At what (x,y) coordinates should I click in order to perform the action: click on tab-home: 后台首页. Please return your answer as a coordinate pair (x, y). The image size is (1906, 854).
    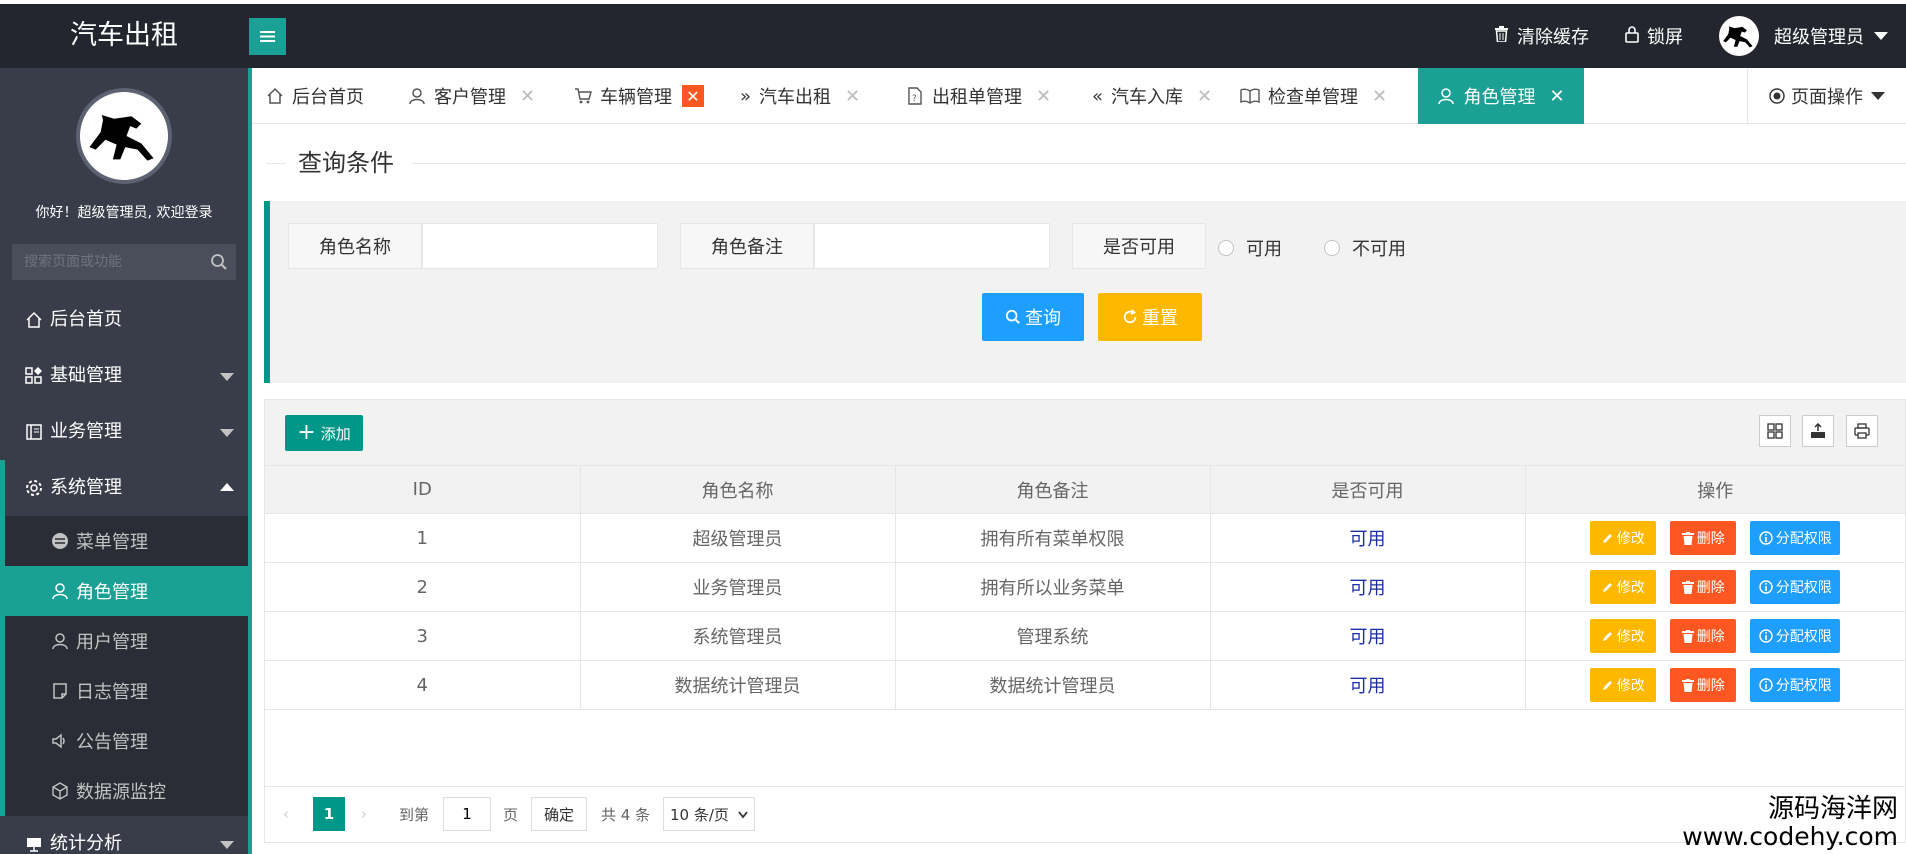
    Looking at the image, I should click on (315, 96).